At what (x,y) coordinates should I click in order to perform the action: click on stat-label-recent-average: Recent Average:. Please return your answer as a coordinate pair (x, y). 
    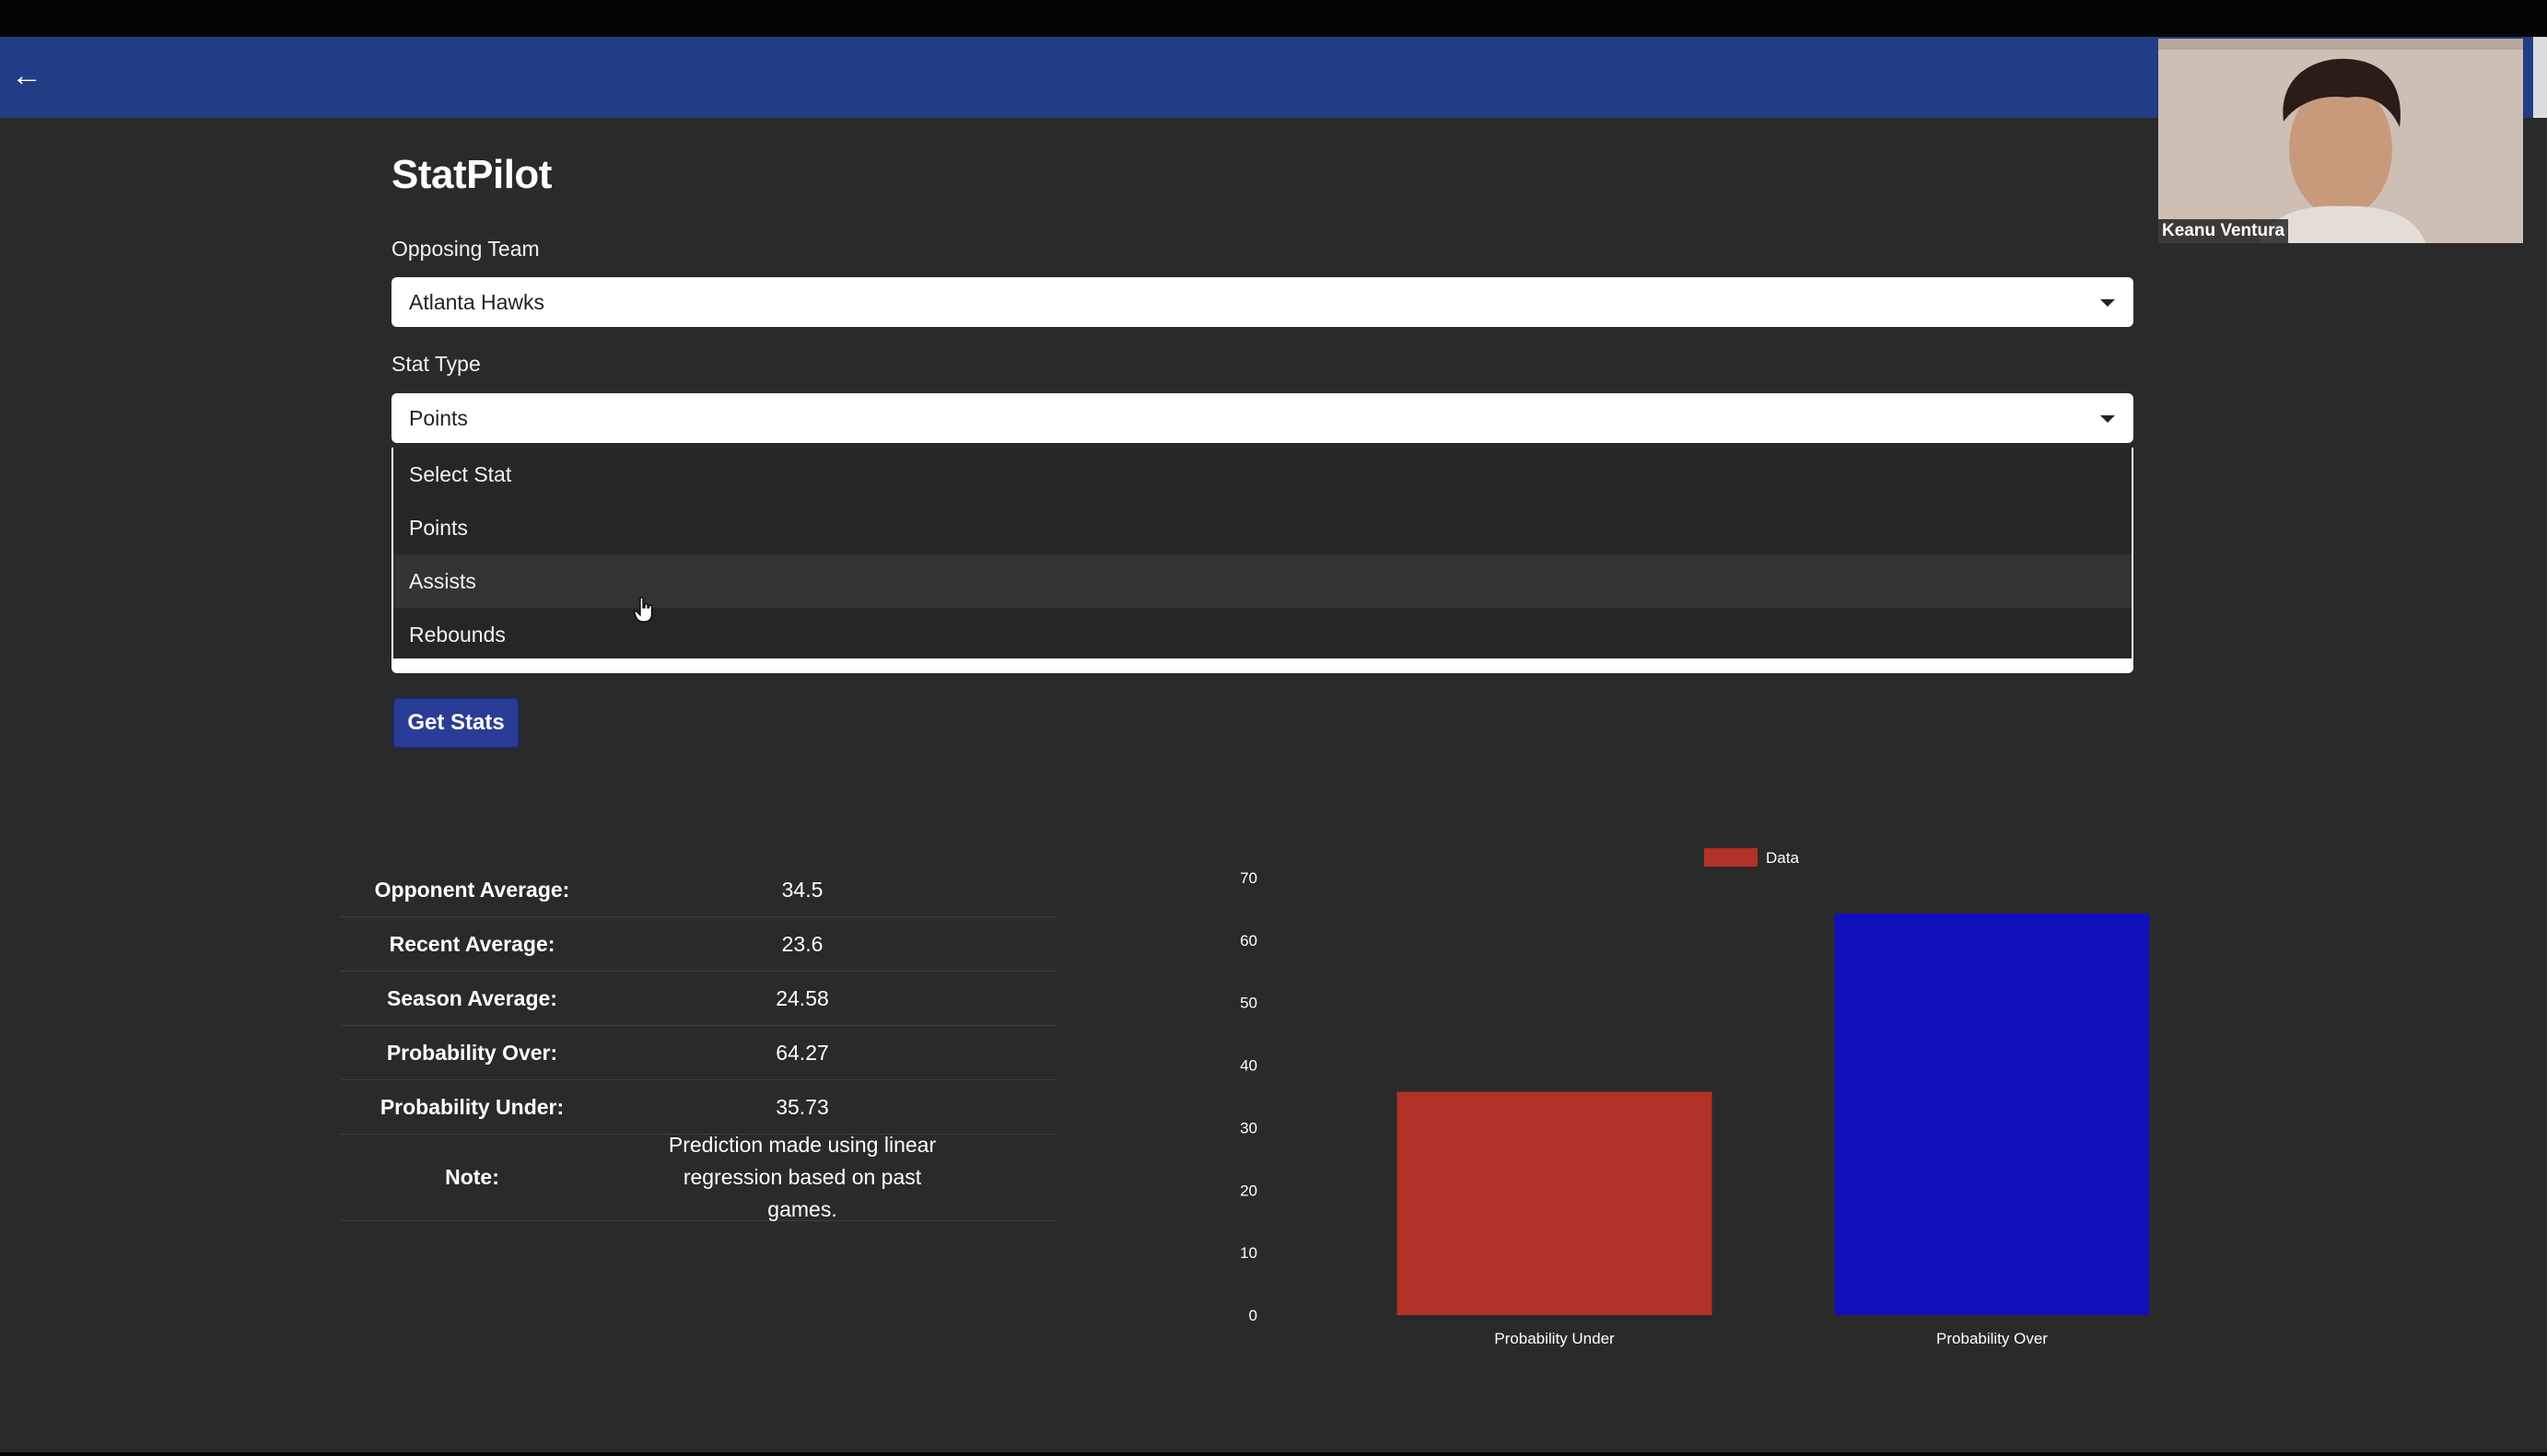
    Looking at the image, I should click on (472, 943).